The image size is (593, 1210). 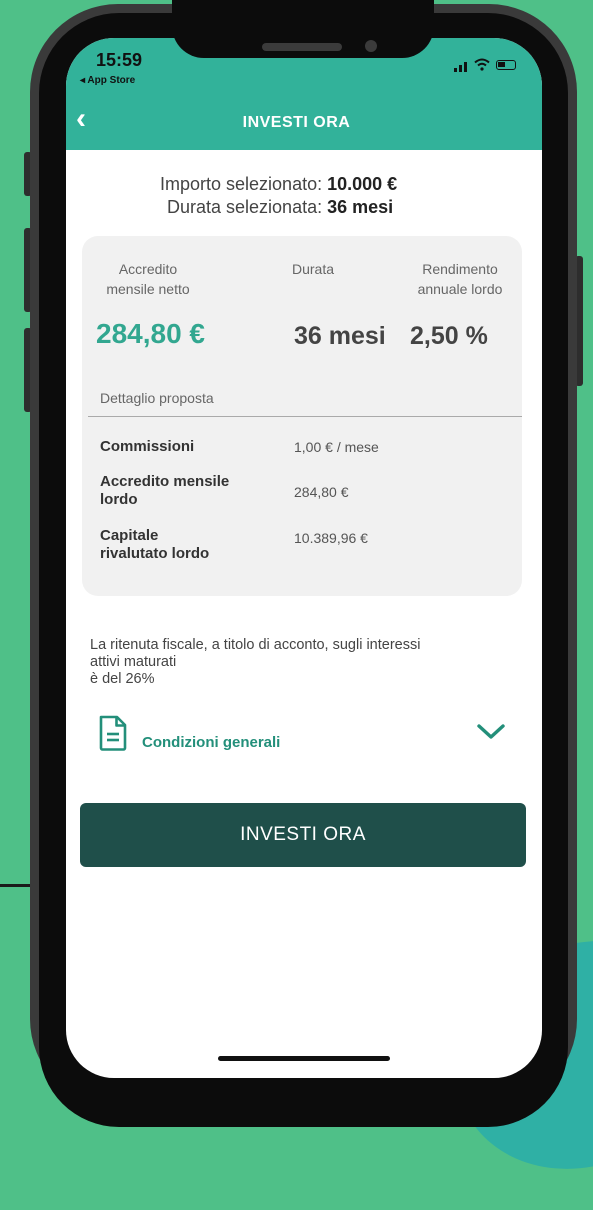 I want to click on selected-amount-value: 10.000 €, so click(x=362, y=184).